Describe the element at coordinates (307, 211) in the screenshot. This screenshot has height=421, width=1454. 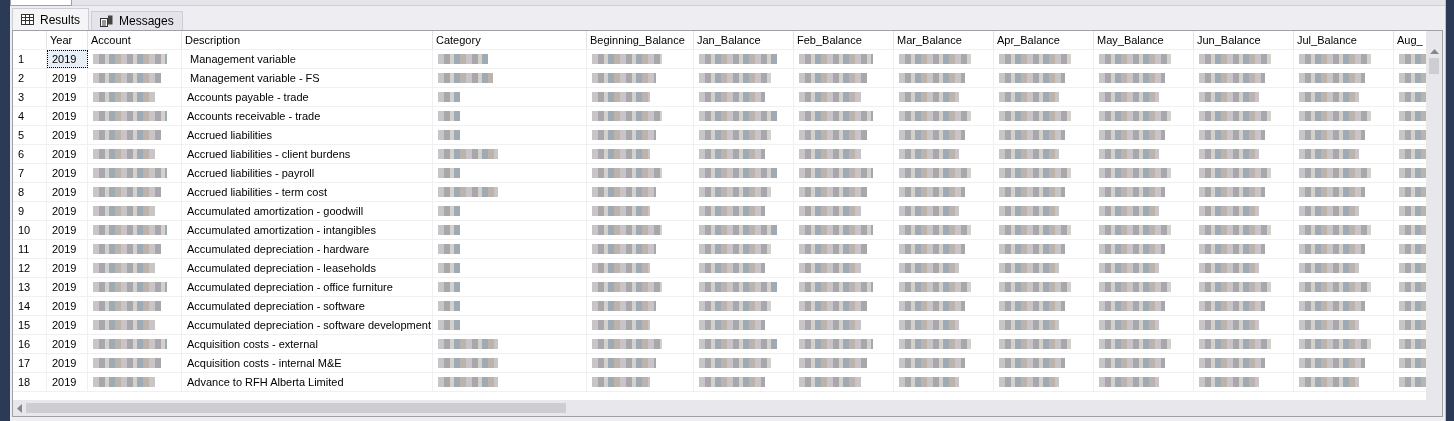
I see `table-cell: Accumulated amortization - goodwill` at that location.